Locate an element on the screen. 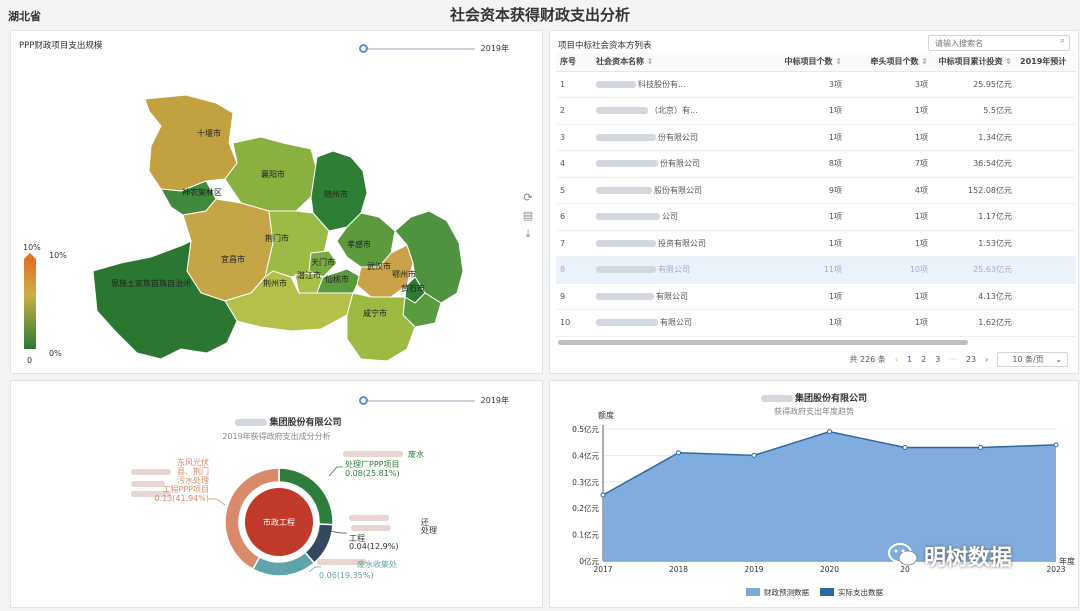 This screenshot has height=611, width=1080. legend-top-handle is located at coordinates (30, 256).